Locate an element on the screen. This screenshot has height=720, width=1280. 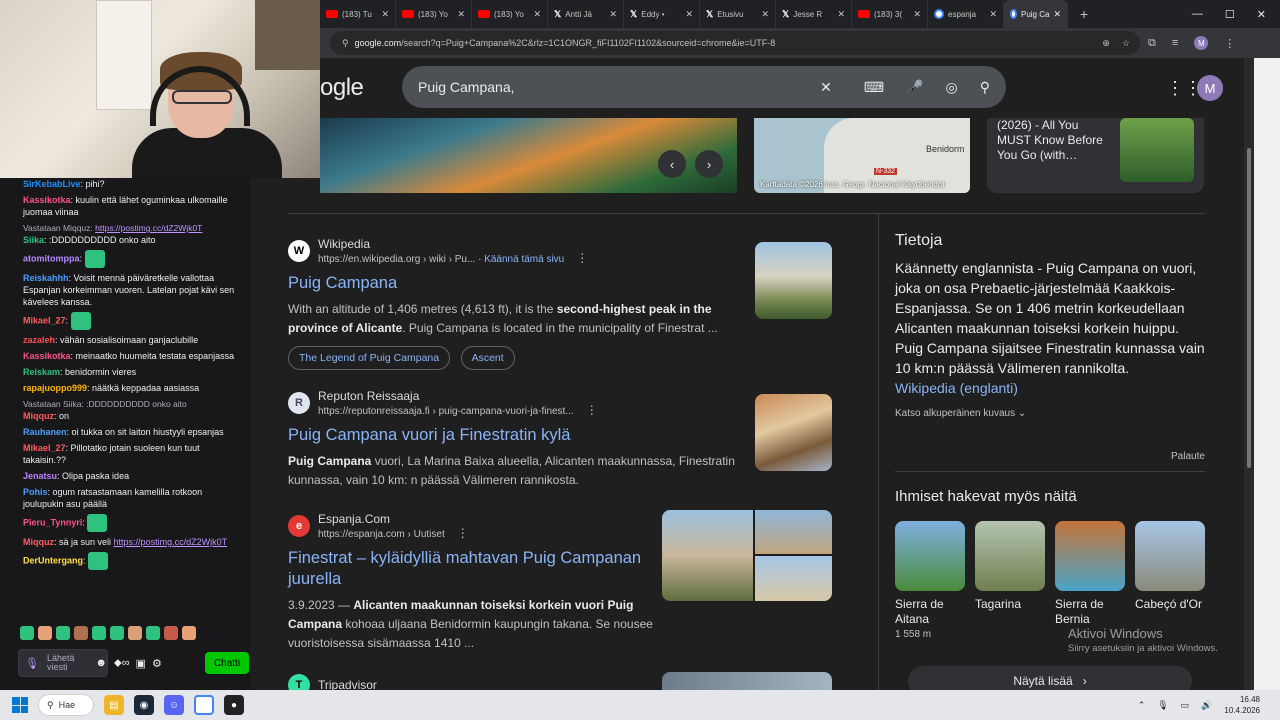
volume-icon: 🔊 is located at coordinates (1206, 705).